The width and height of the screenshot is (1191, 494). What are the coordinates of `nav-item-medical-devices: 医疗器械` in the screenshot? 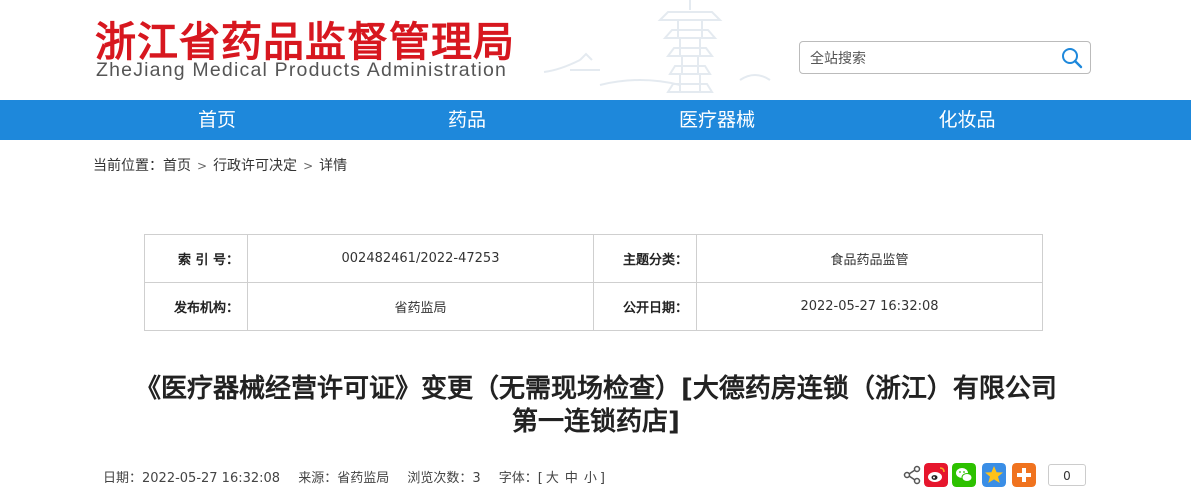 It's located at (717, 120).